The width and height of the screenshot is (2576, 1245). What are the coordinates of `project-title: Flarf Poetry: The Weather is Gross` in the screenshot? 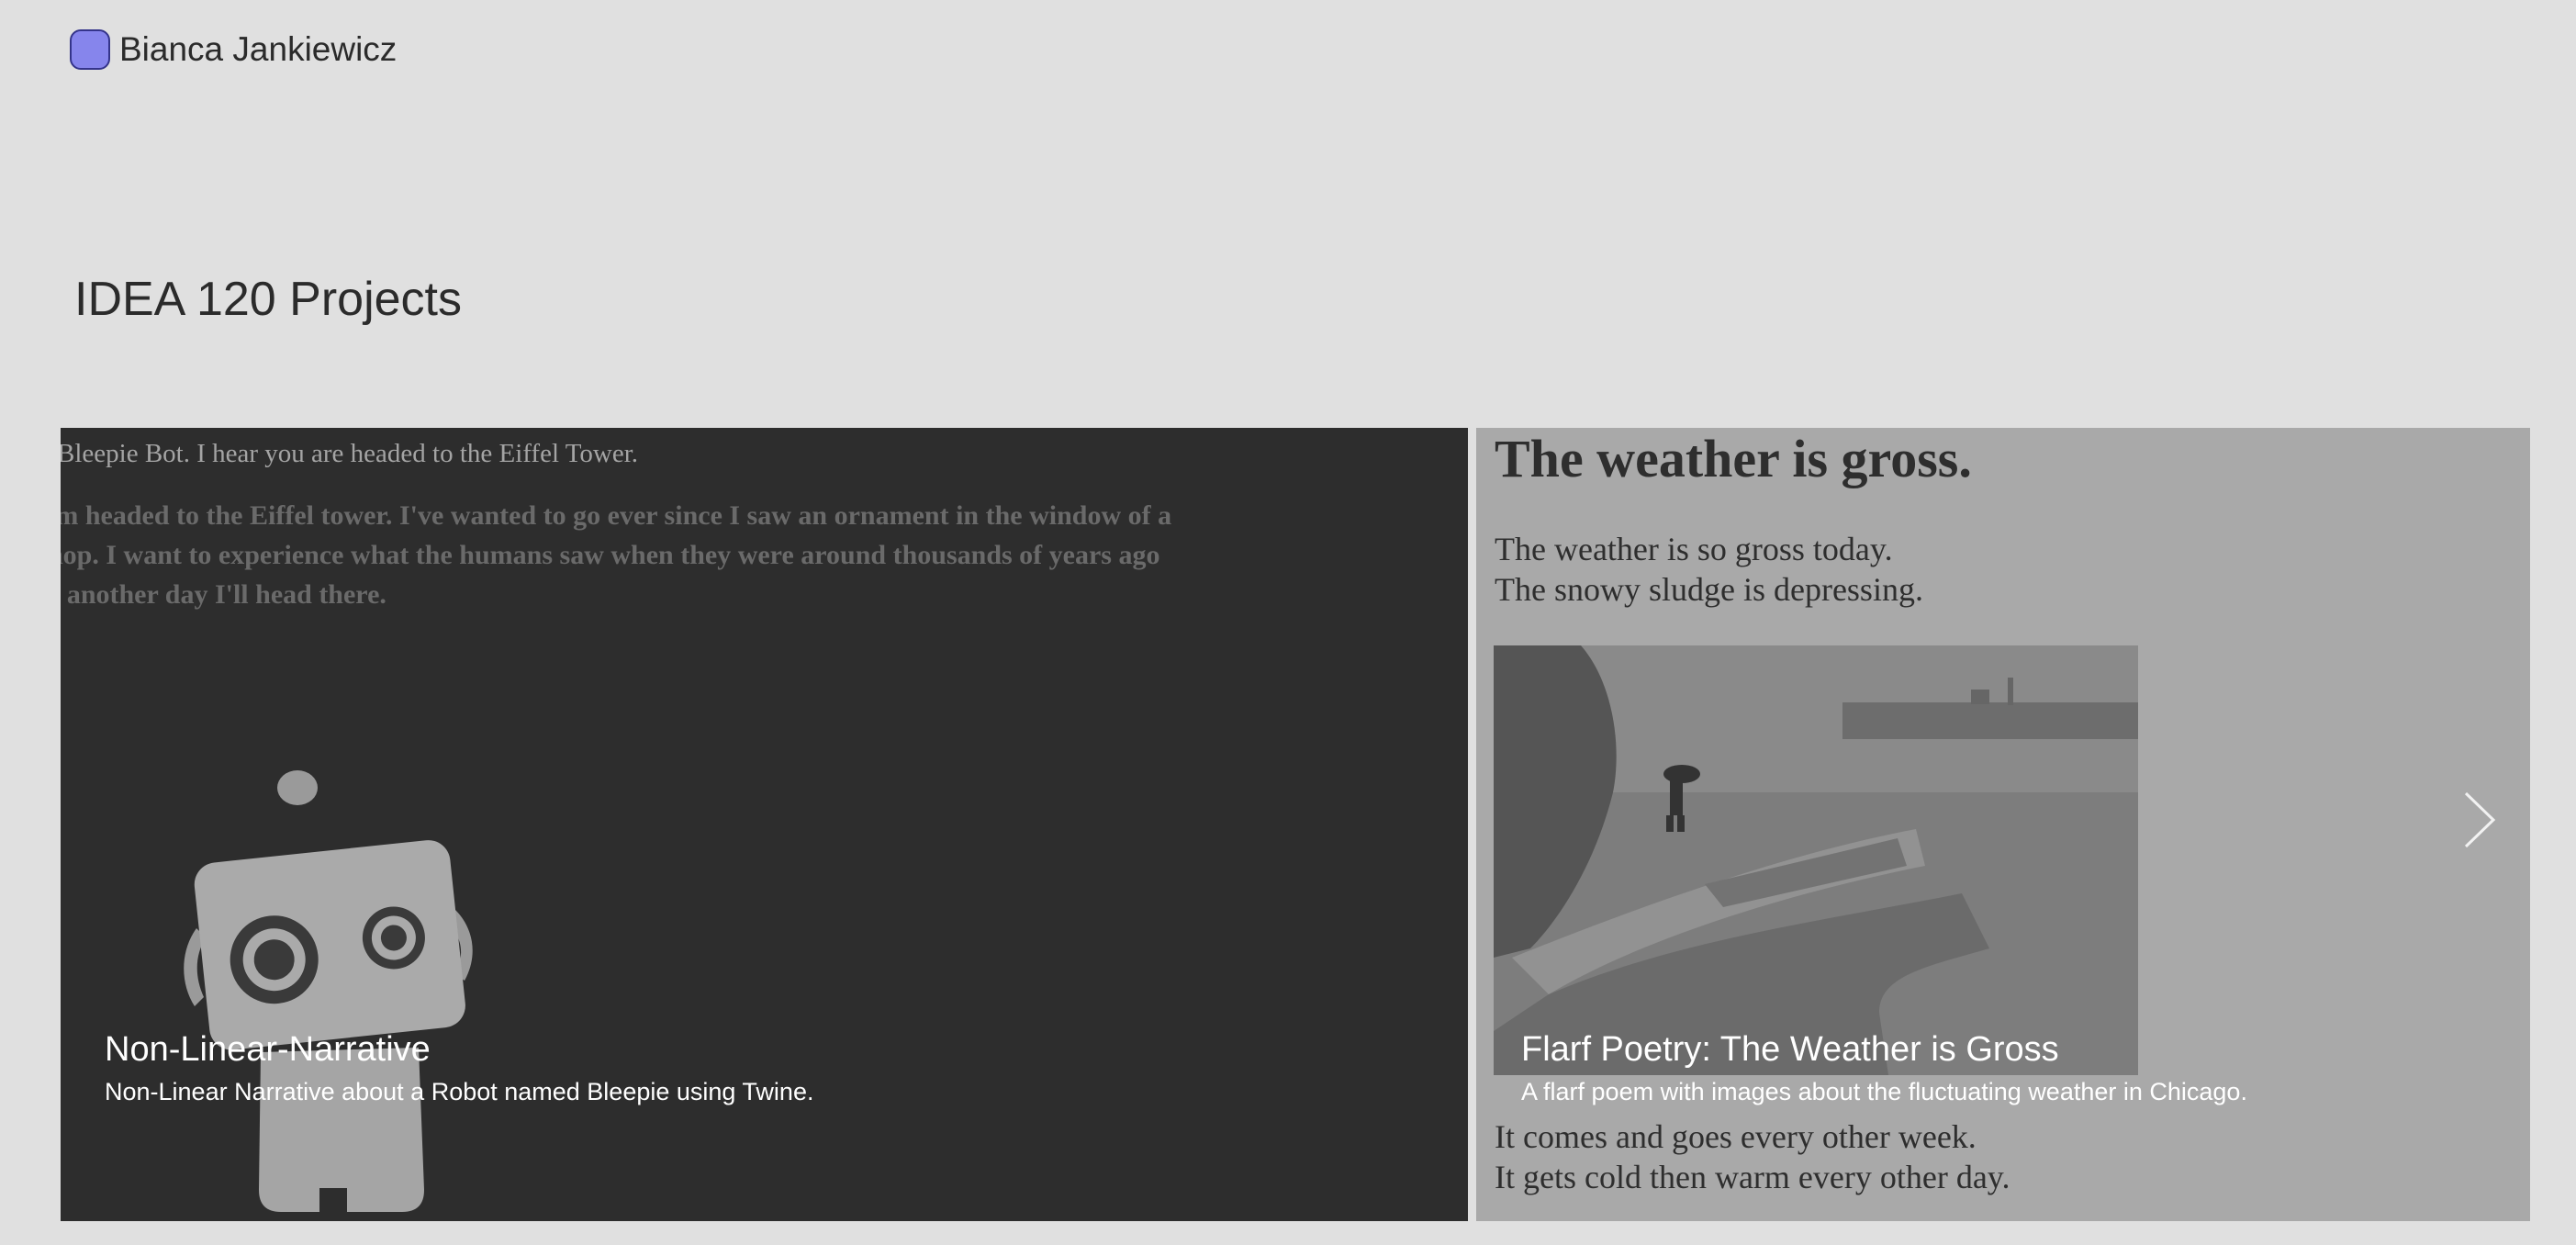 It's located at (1884, 1050).